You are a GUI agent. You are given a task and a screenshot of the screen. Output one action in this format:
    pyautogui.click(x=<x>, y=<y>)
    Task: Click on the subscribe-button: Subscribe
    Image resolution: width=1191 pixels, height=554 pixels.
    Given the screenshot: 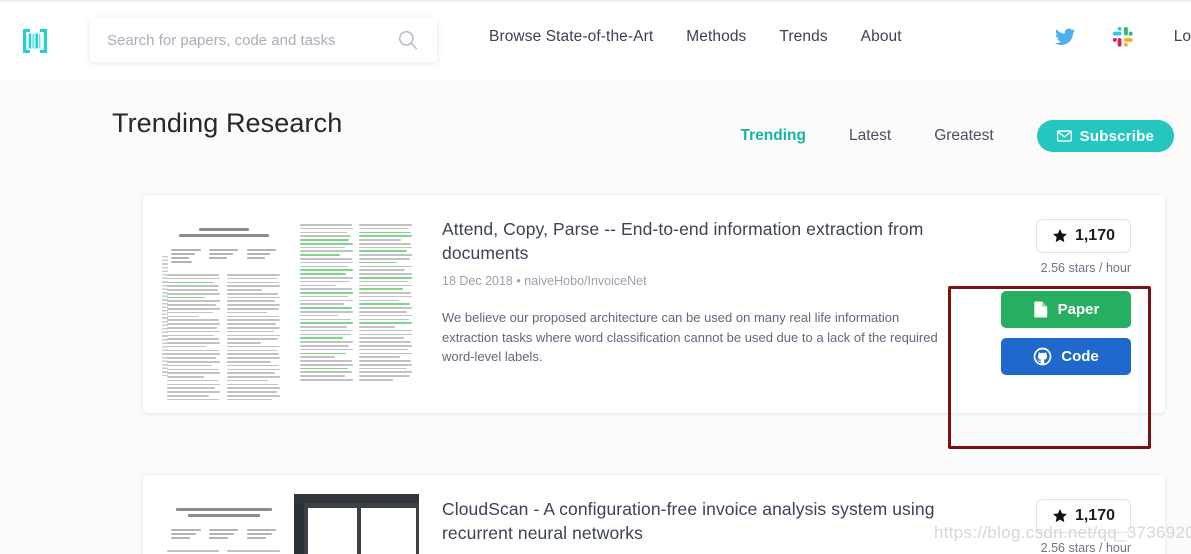 What is the action you would take?
    pyautogui.click(x=1105, y=136)
    